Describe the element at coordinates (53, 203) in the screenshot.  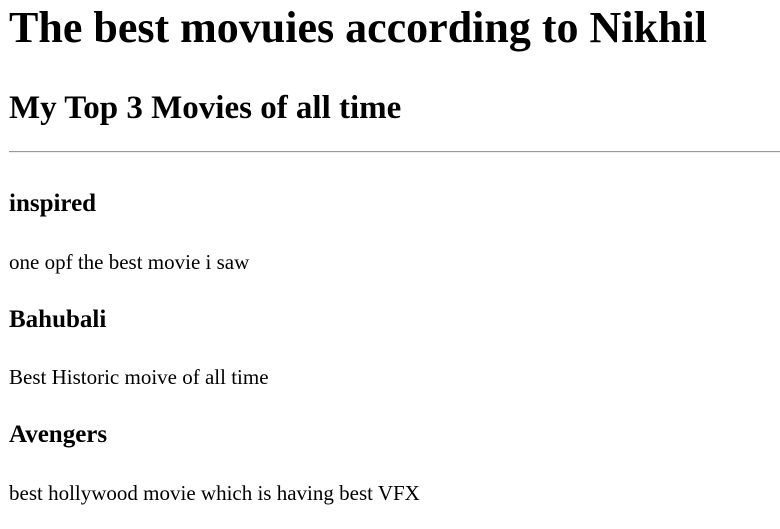
I see `movie-title-1: inspired` at that location.